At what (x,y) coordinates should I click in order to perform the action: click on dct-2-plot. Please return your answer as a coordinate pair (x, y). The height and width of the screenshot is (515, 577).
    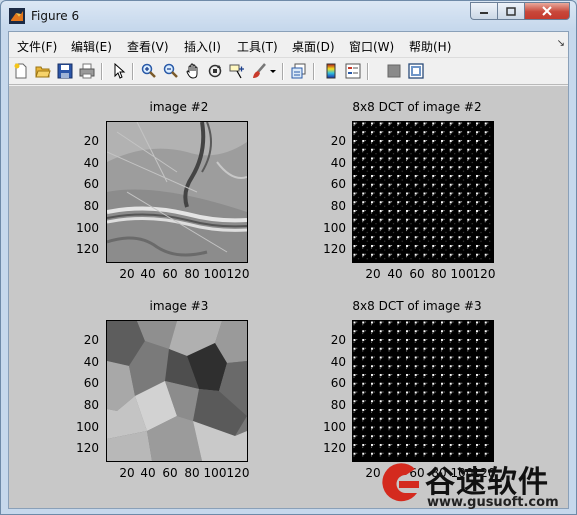
    Looking at the image, I should click on (423, 192).